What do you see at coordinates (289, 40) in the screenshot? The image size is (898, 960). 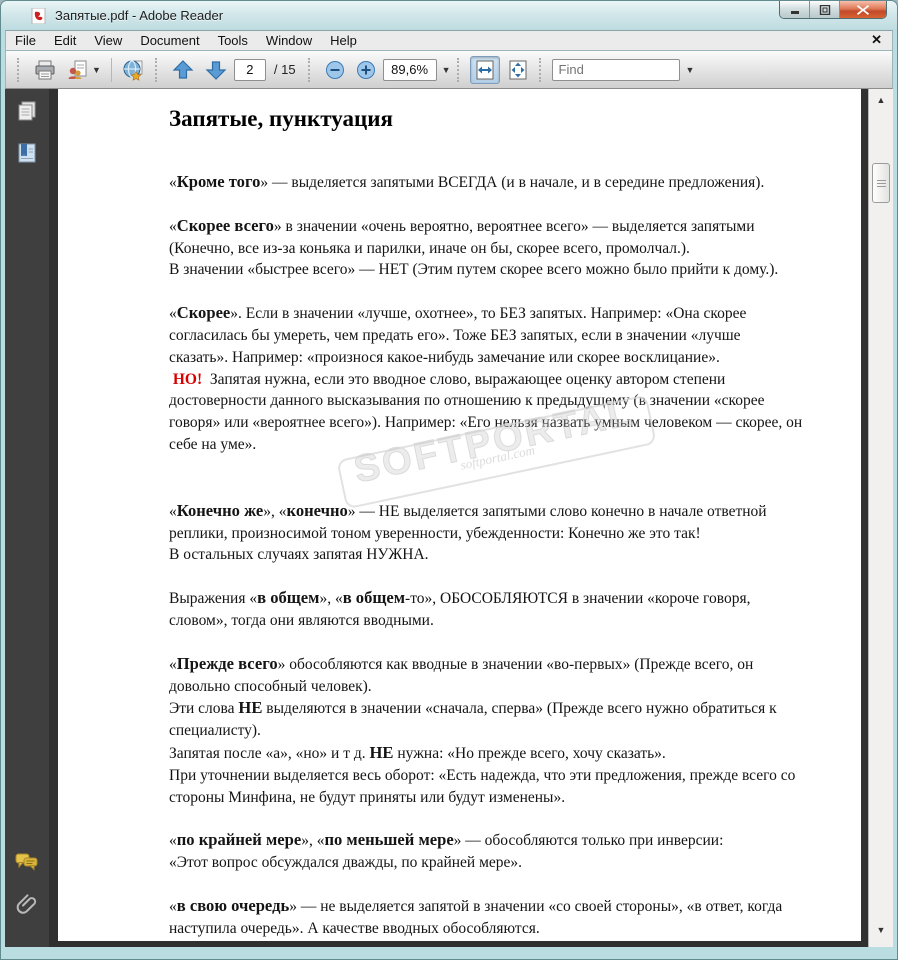 I see `menu-item: Window` at bounding box center [289, 40].